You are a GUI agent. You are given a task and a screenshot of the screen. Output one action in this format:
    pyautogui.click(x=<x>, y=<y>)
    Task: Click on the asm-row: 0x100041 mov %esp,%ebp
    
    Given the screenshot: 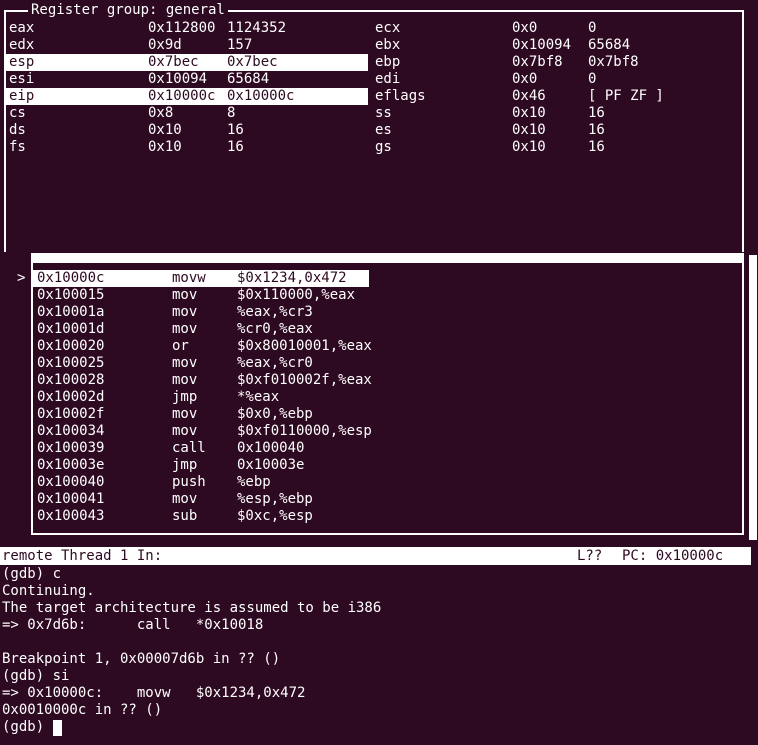 What is the action you would take?
    pyautogui.click(x=379, y=499)
    